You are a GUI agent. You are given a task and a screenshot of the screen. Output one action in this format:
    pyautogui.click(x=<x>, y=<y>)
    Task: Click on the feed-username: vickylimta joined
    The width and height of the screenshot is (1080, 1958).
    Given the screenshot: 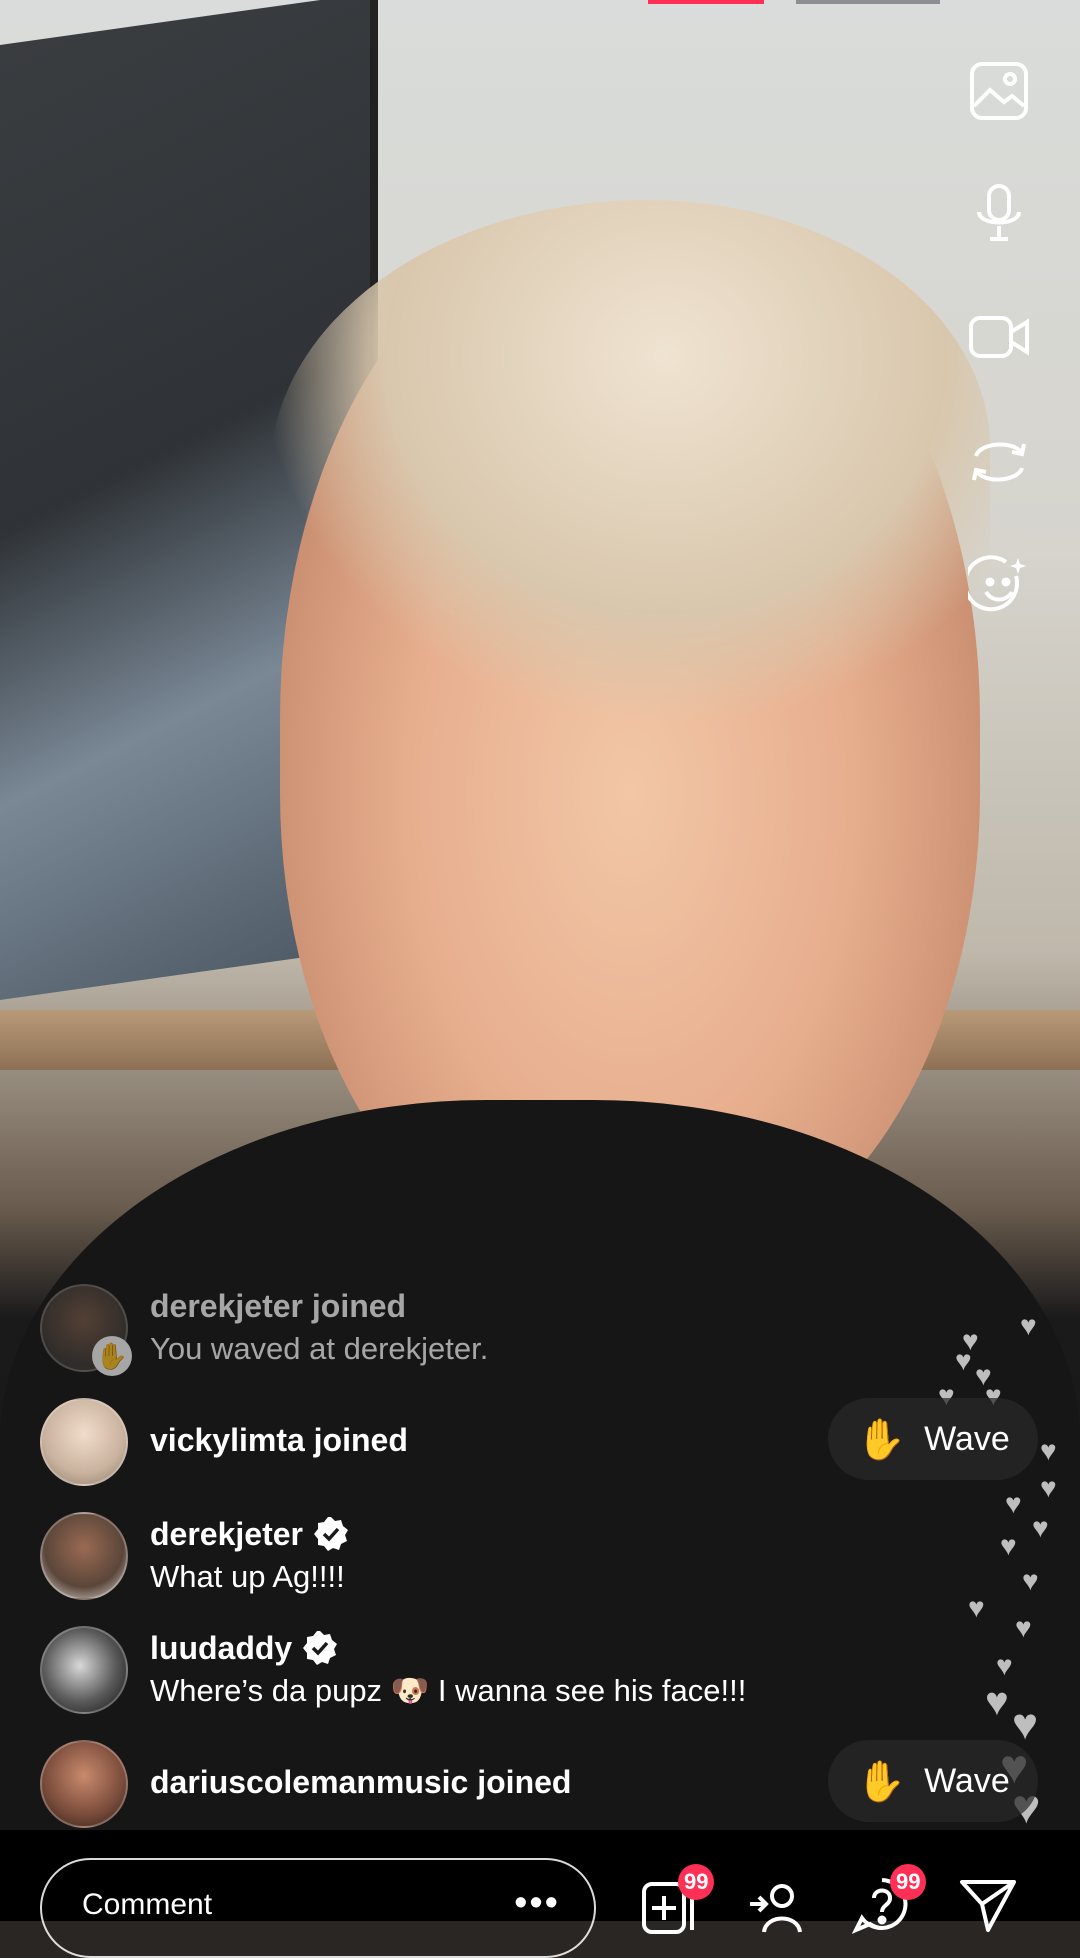 What is the action you would take?
    pyautogui.click(x=279, y=1440)
    